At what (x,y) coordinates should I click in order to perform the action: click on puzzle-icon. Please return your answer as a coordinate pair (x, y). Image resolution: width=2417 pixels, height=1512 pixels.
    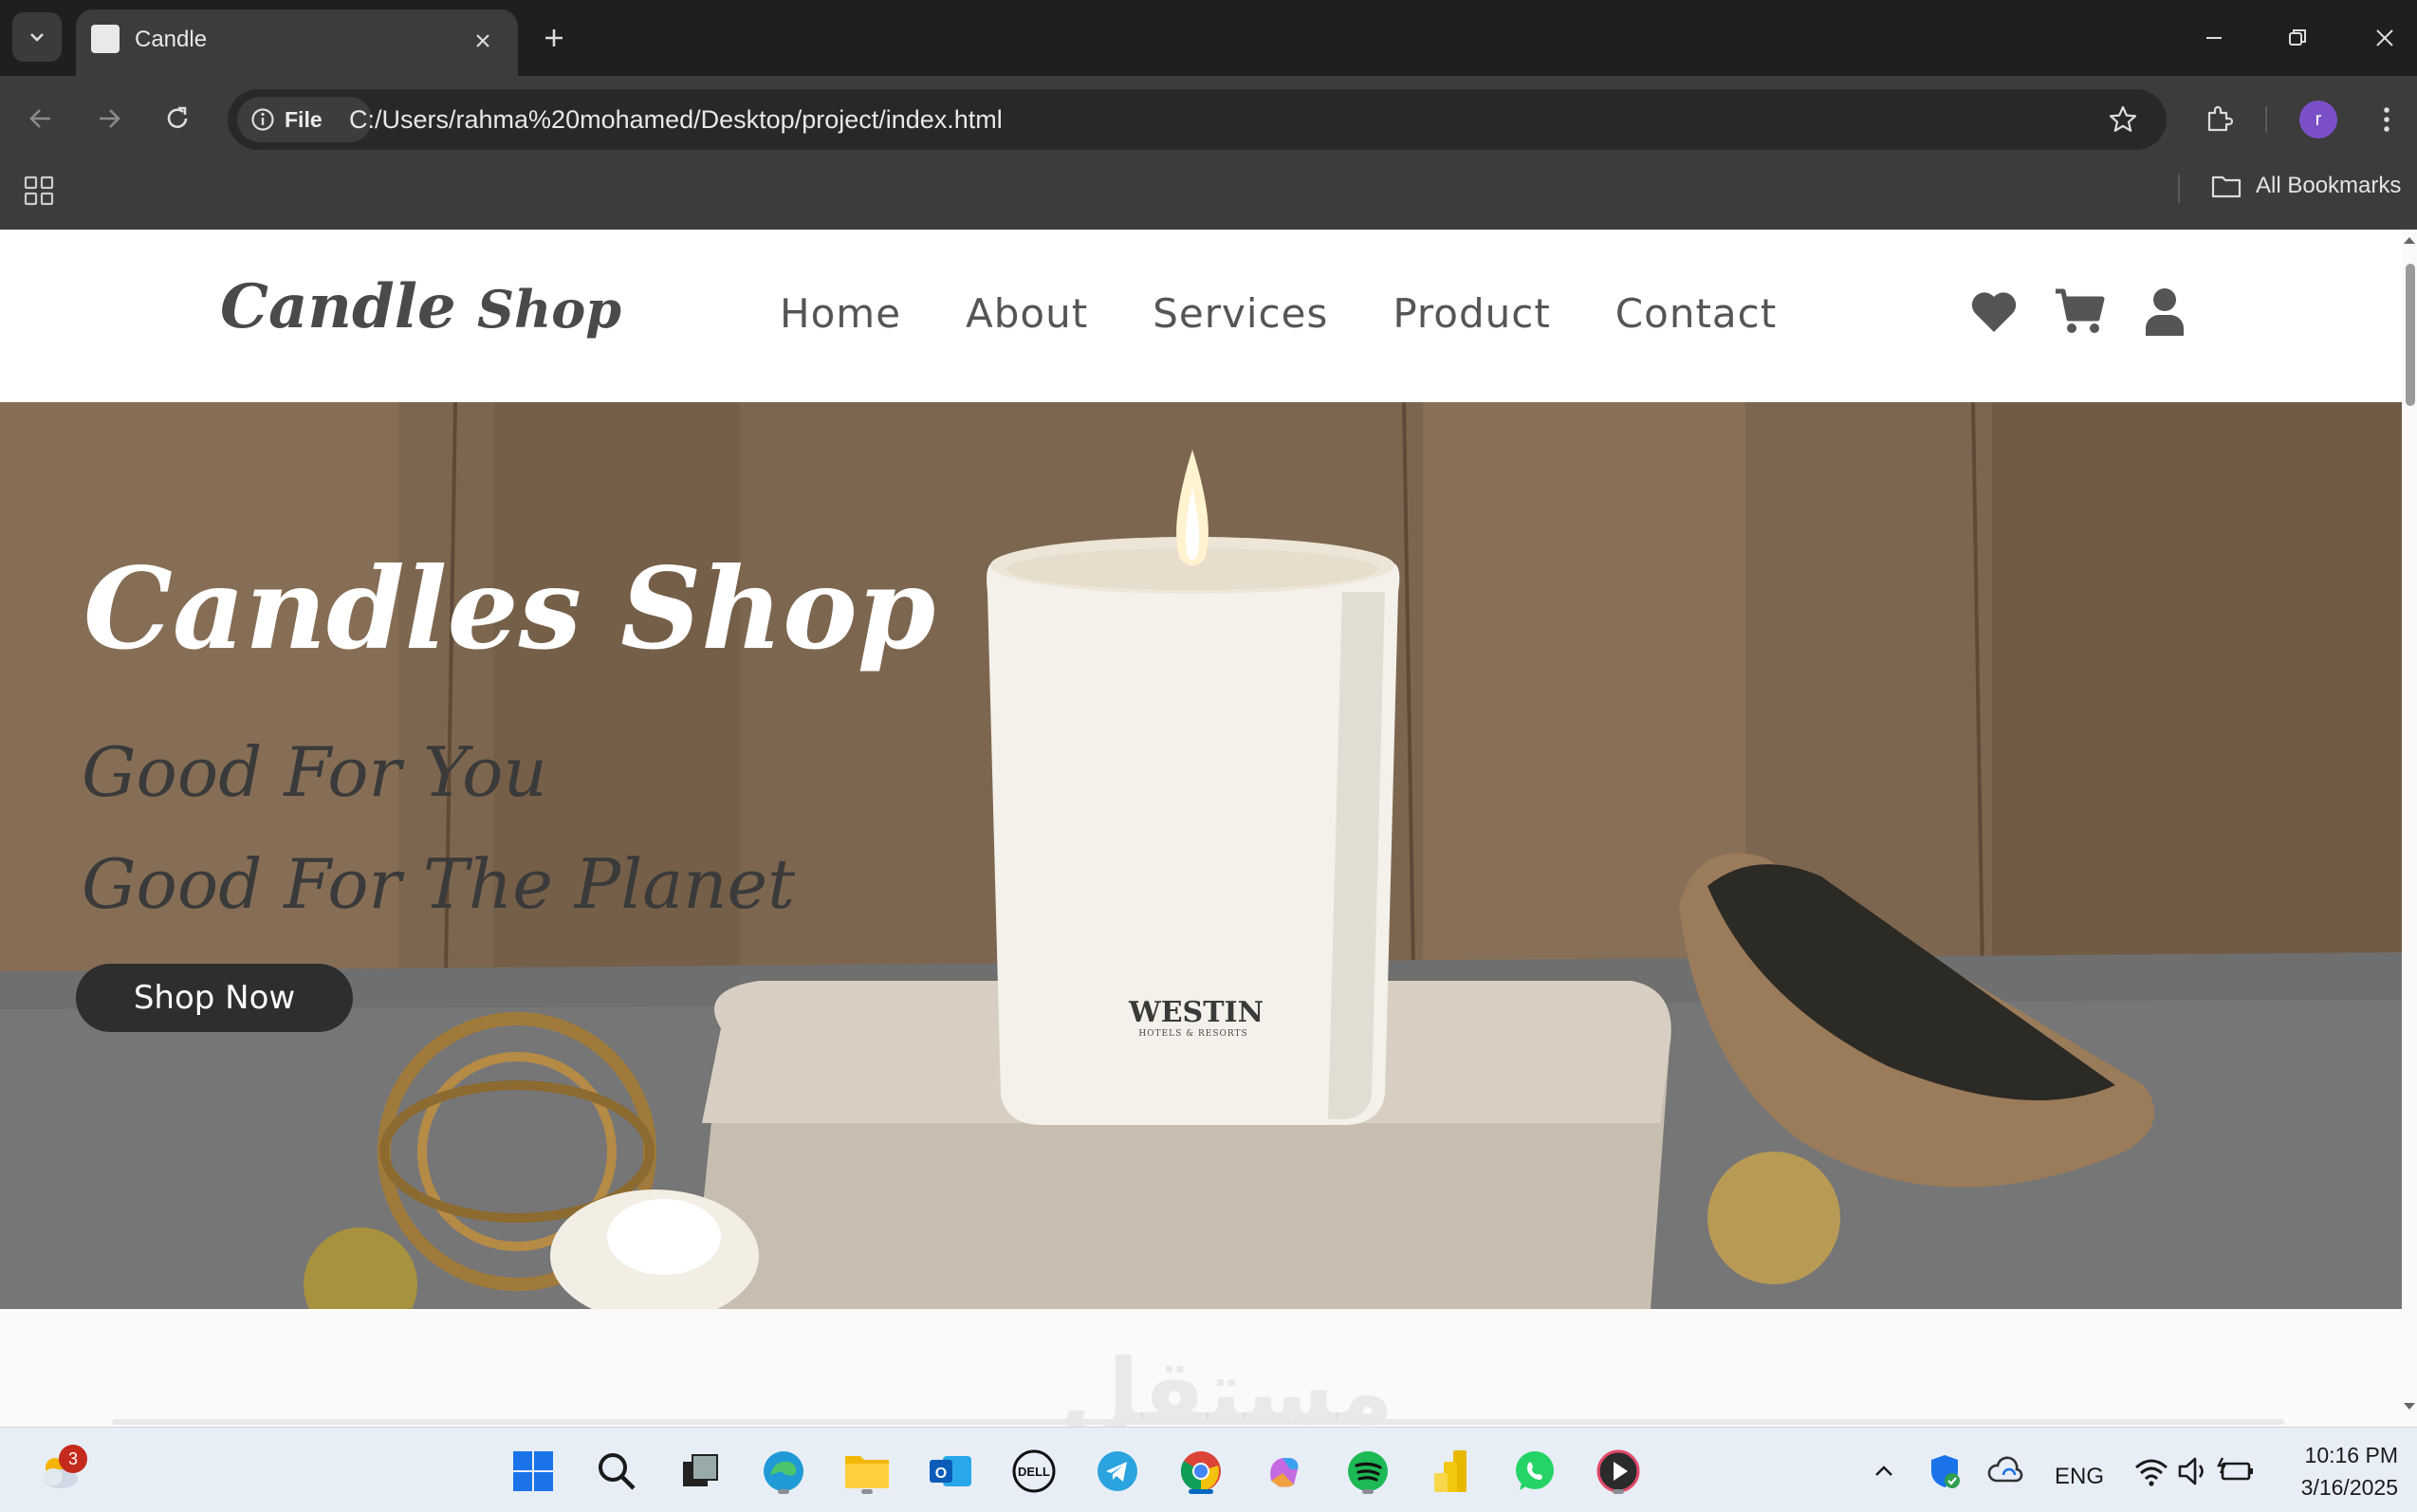
    Looking at the image, I should click on (2220, 118).